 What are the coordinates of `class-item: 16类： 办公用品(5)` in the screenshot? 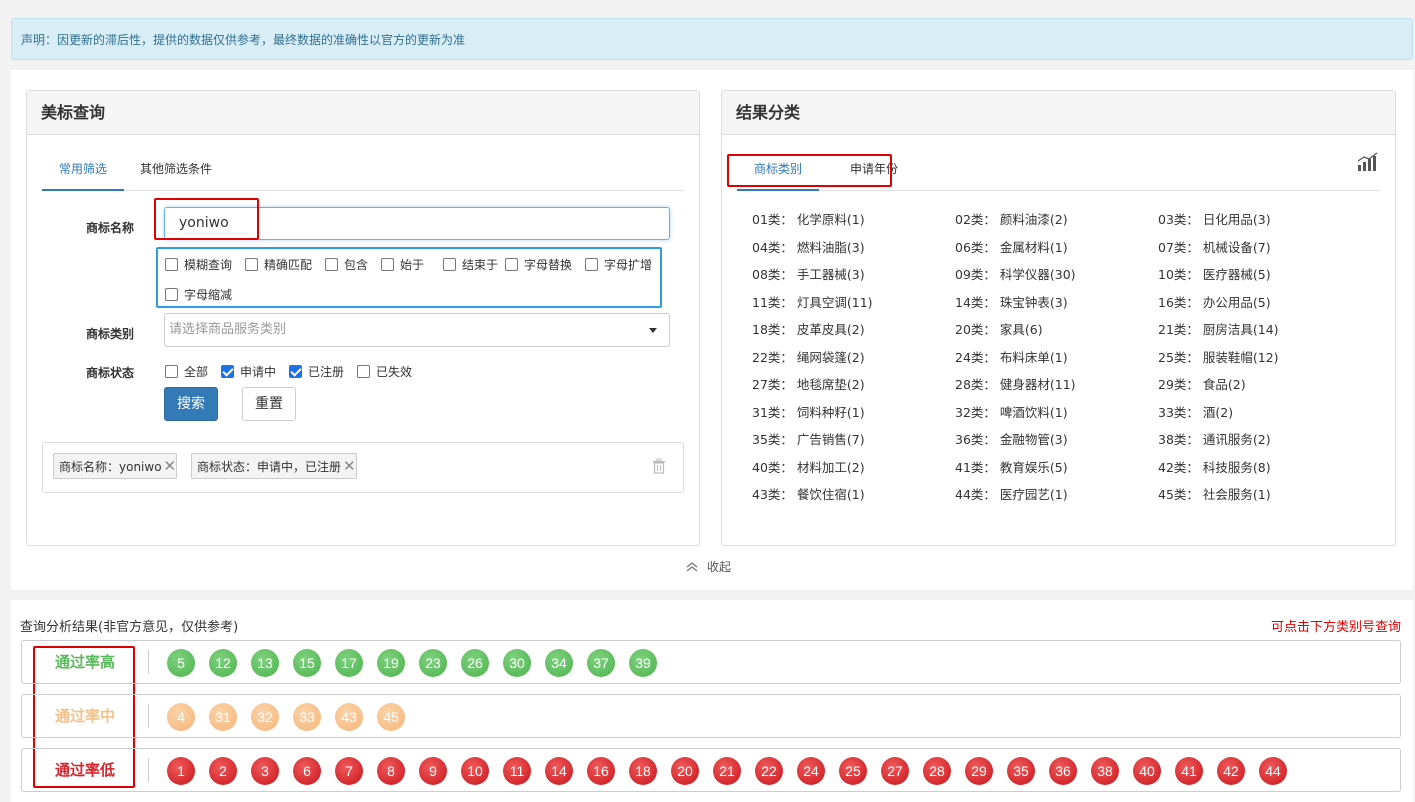 It's located at (1214, 301).